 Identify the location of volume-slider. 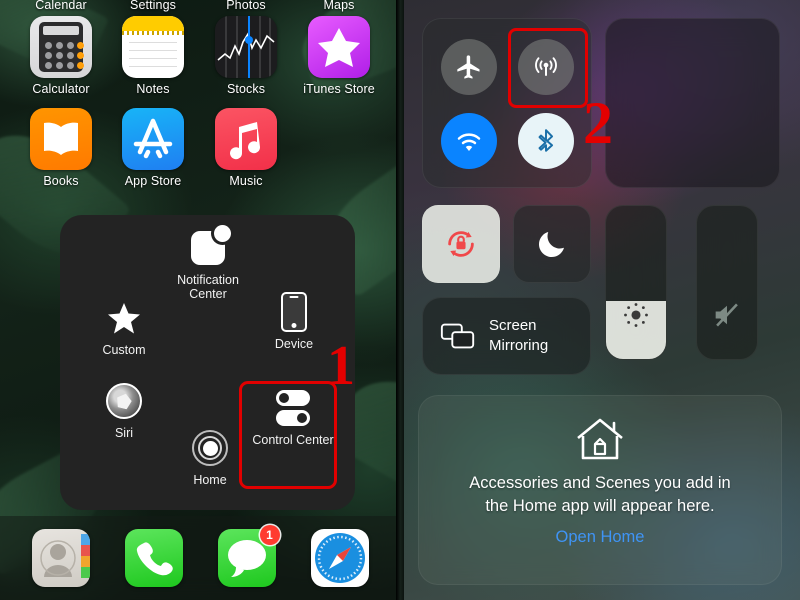
(727, 282).